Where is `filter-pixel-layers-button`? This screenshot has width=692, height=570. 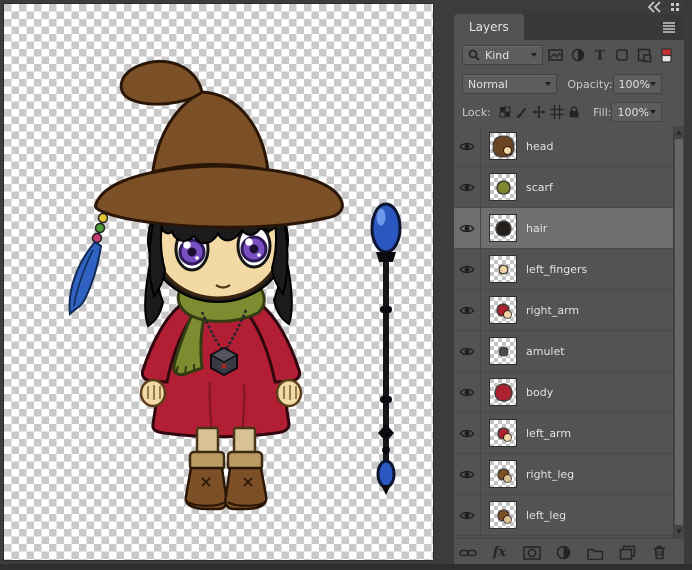 filter-pixel-layers-button is located at coordinates (555, 55).